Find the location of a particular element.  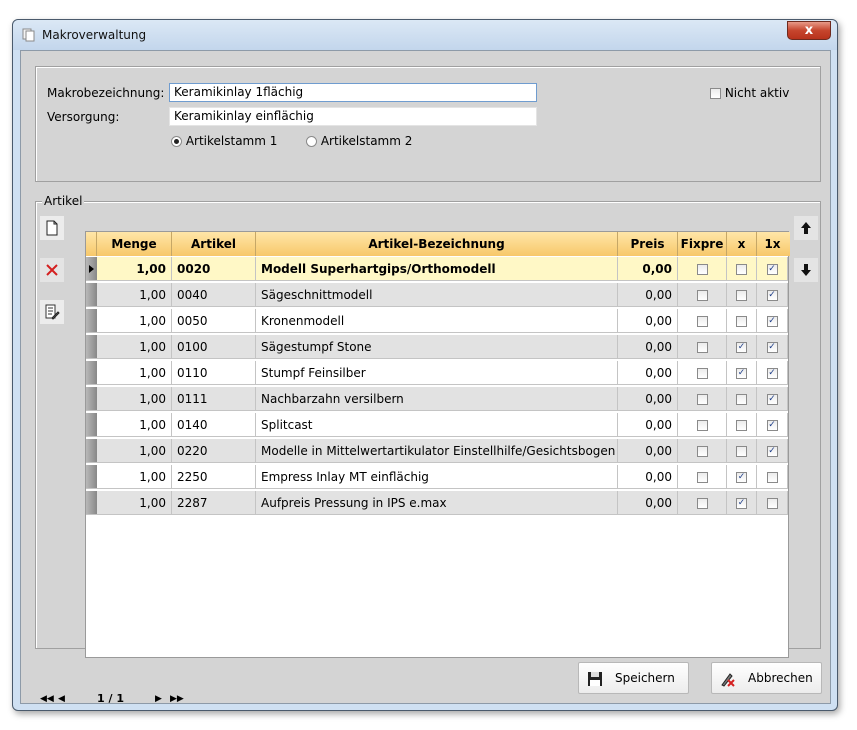

close-button: x is located at coordinates (809, 30).